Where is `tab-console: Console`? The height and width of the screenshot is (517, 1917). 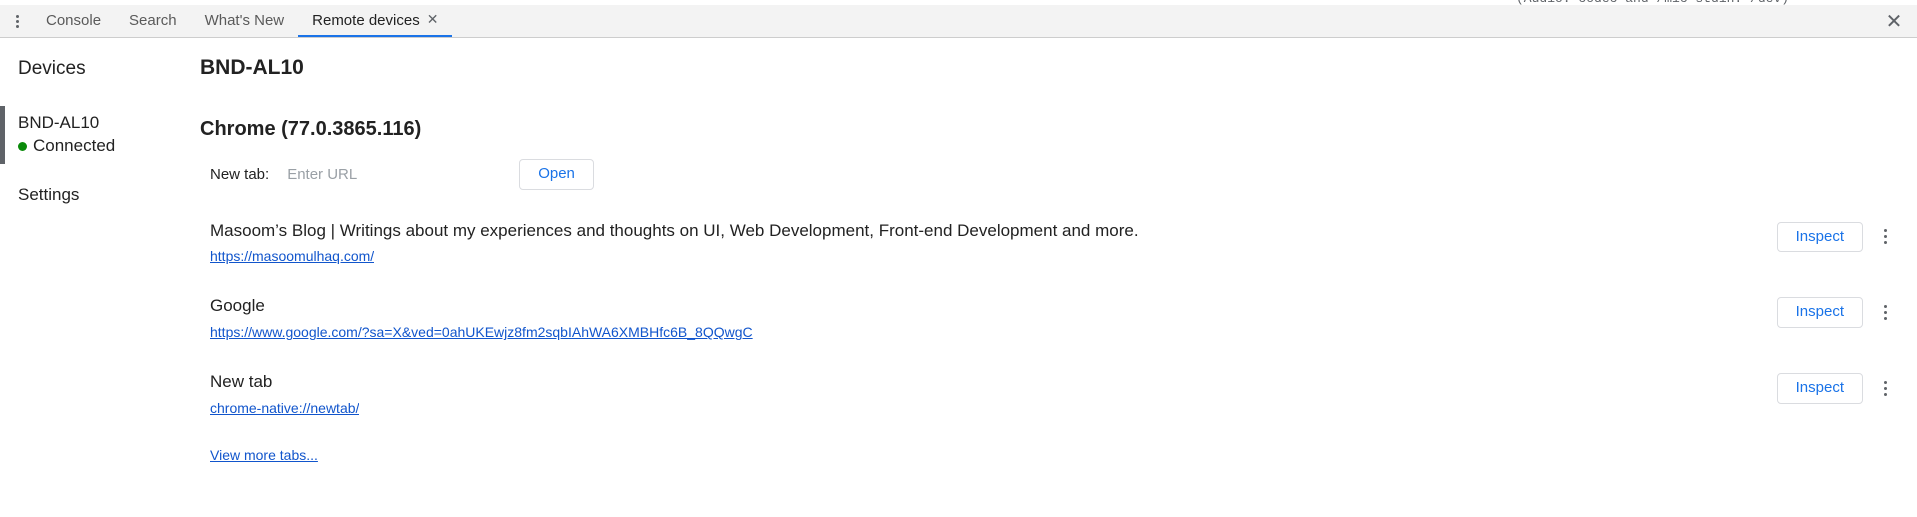
tab-console: Console is located at coordinates (73, 21).